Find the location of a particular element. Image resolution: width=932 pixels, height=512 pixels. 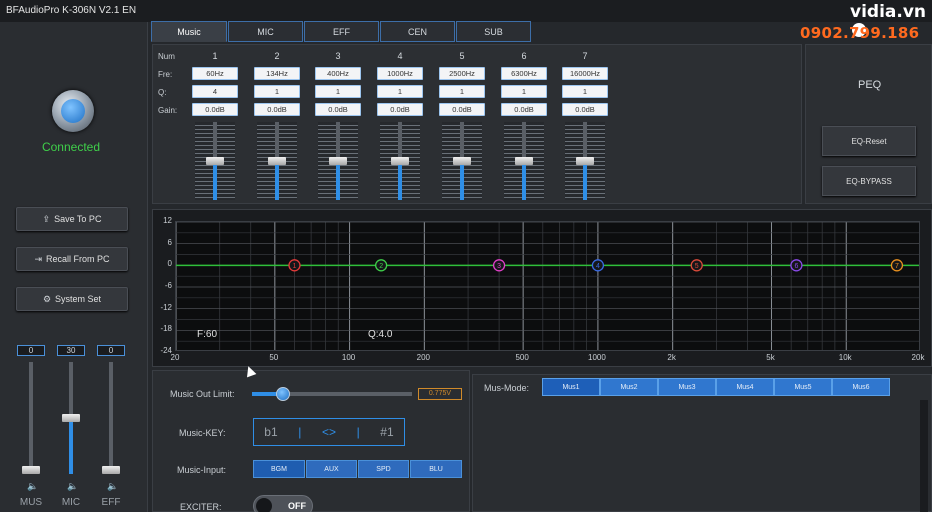

mic-speaker-icon: 🔈 is located at coordinates (72, 486).